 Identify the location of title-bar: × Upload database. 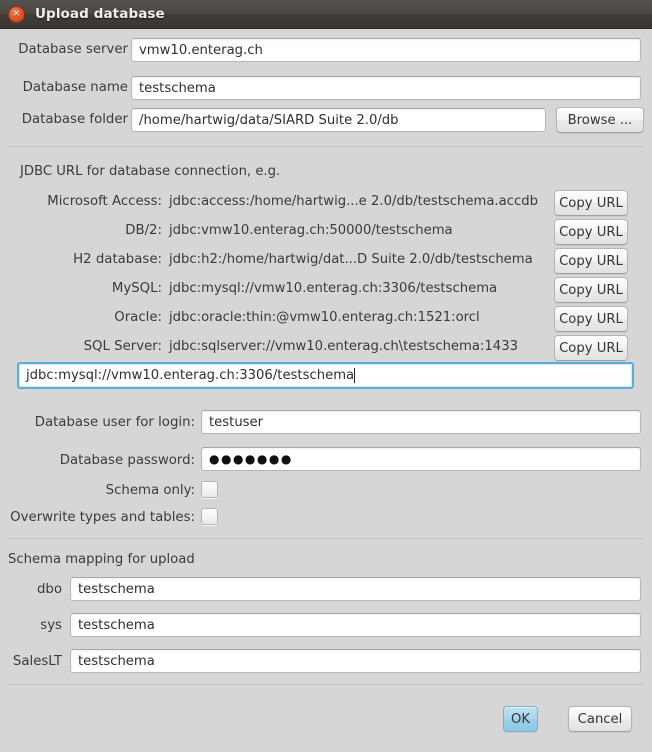
(326, 14).